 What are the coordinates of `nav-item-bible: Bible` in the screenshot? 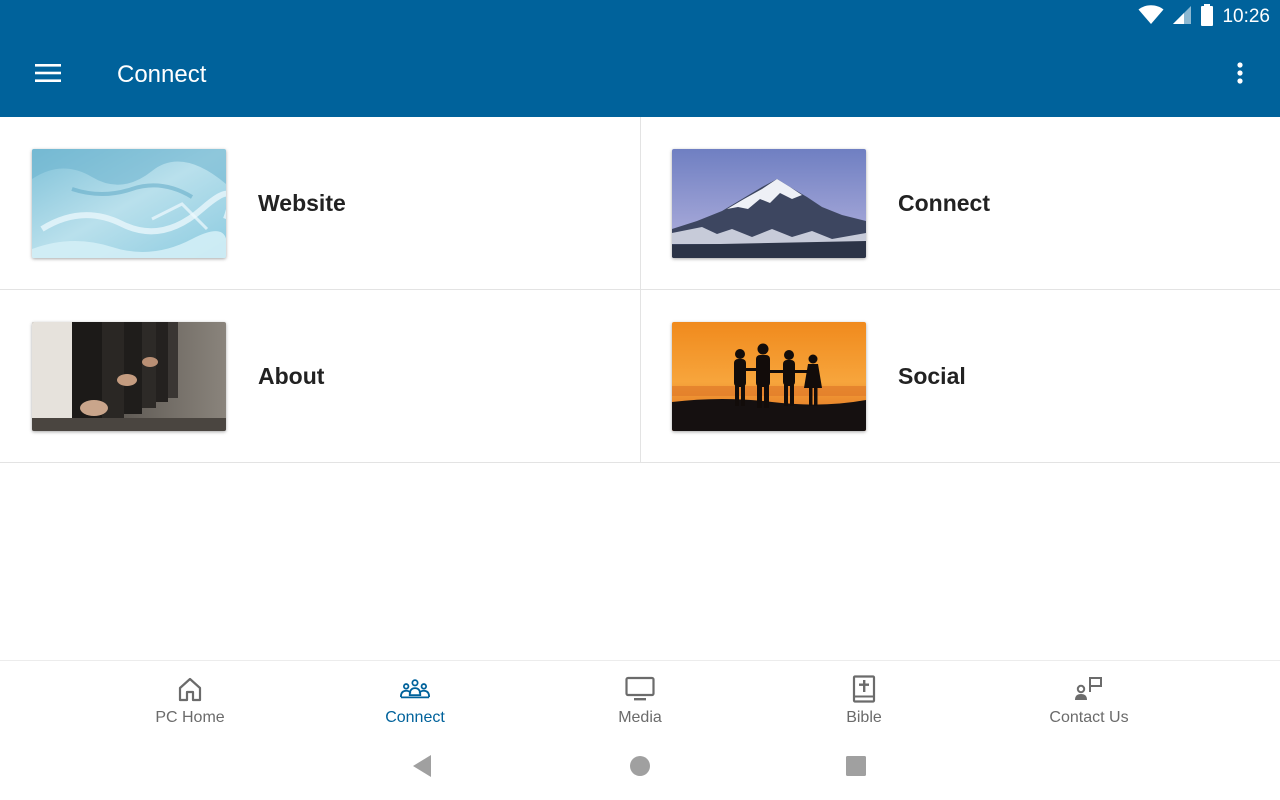 It's located at (864, 700).